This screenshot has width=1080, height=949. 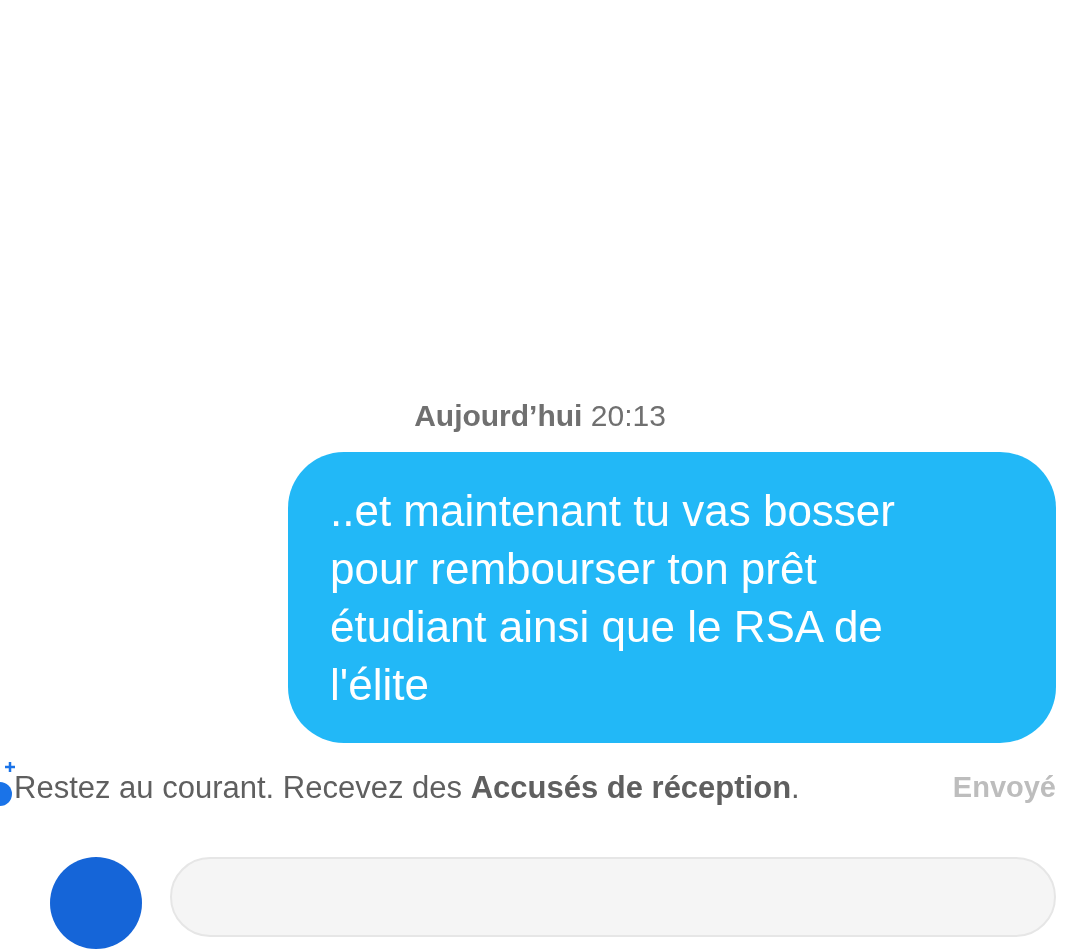 What do you see at coordinates (540, 415) in the screenshot?
I see `message-timestamp: Aujourd’hui 20:13` at bounding box center [540, 415].